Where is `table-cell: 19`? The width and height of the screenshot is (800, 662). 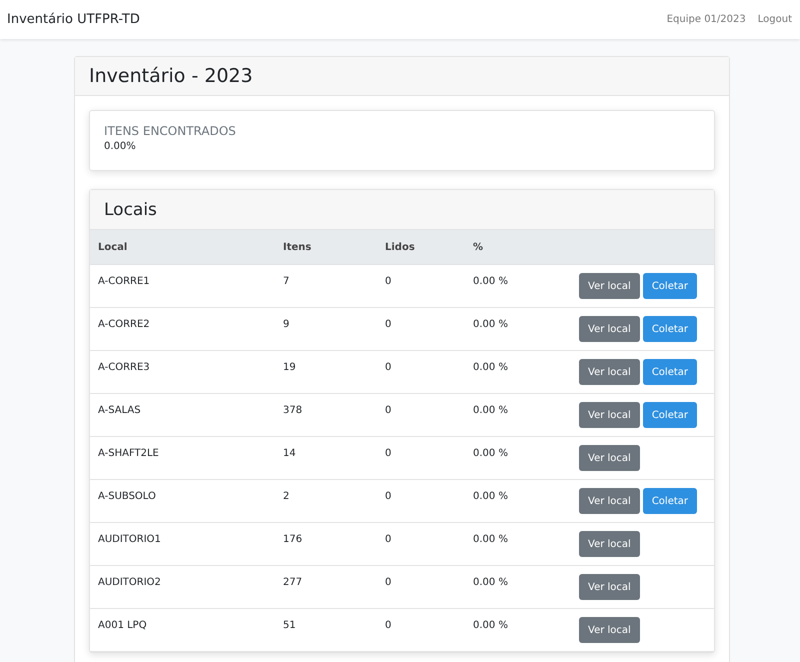
table-cell: 19 is located at coordinates (289, 367).